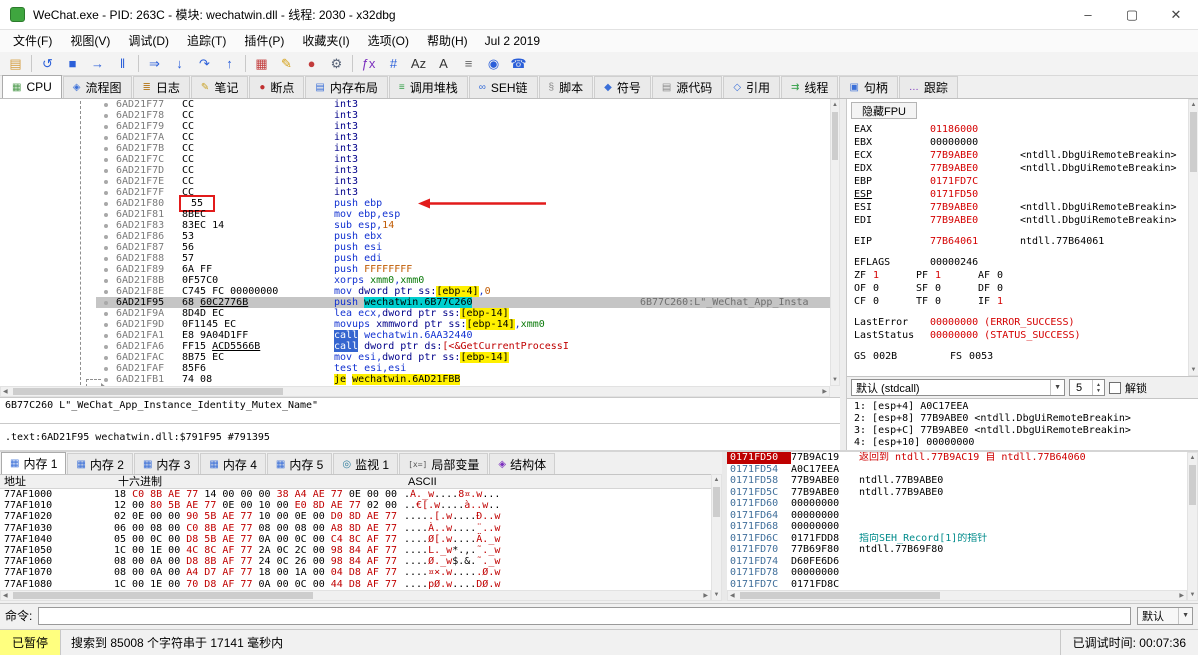 Image resolution: width=1198 pixels, height=655 pixels. Describe the element at coordinates (393, 63) in the screenshot. I see `patches-button: #` at that location.